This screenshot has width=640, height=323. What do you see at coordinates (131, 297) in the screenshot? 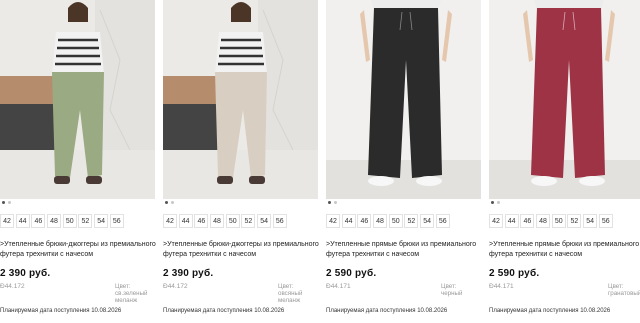
I see `color-value: св.зеленый меланж` at bounding box center [131, 297].